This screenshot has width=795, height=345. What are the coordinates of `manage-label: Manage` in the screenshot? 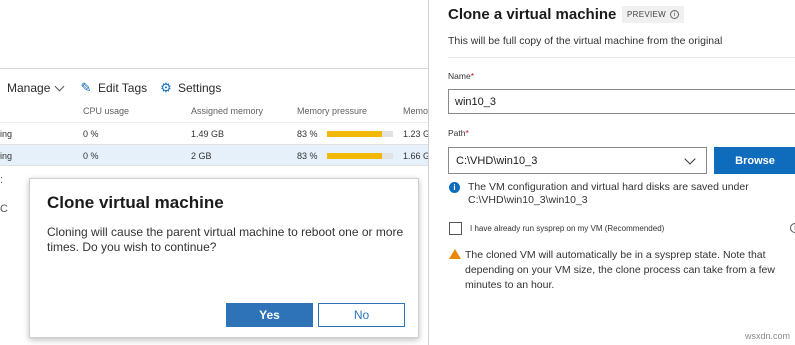 It's located at (29, 88).